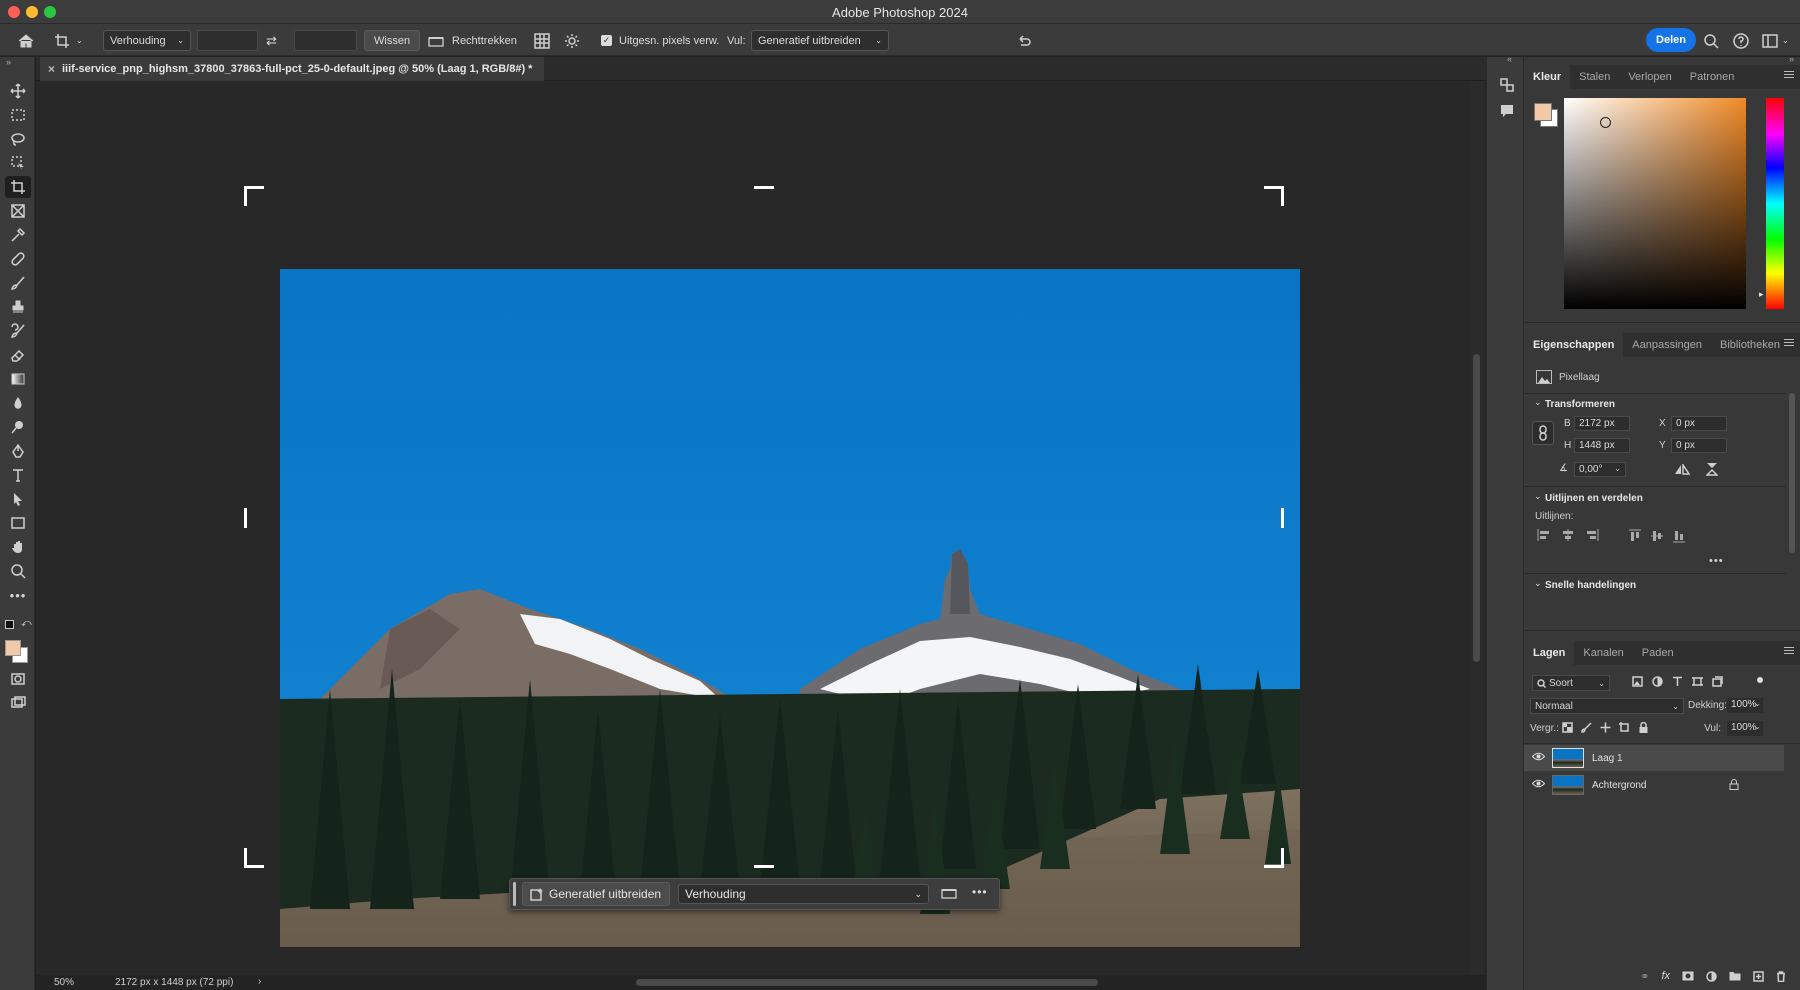  What do you see at coordinates (245, 196) in the screenshot?
I see `crop-handle-top-left-v` at bounding box center [245, 196].